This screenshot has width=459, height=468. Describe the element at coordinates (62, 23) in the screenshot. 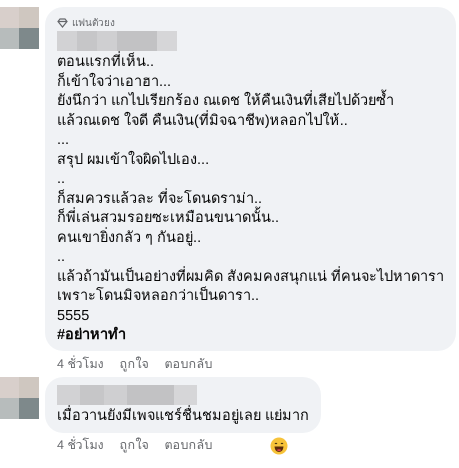

I see `diamond-icon` at that location.